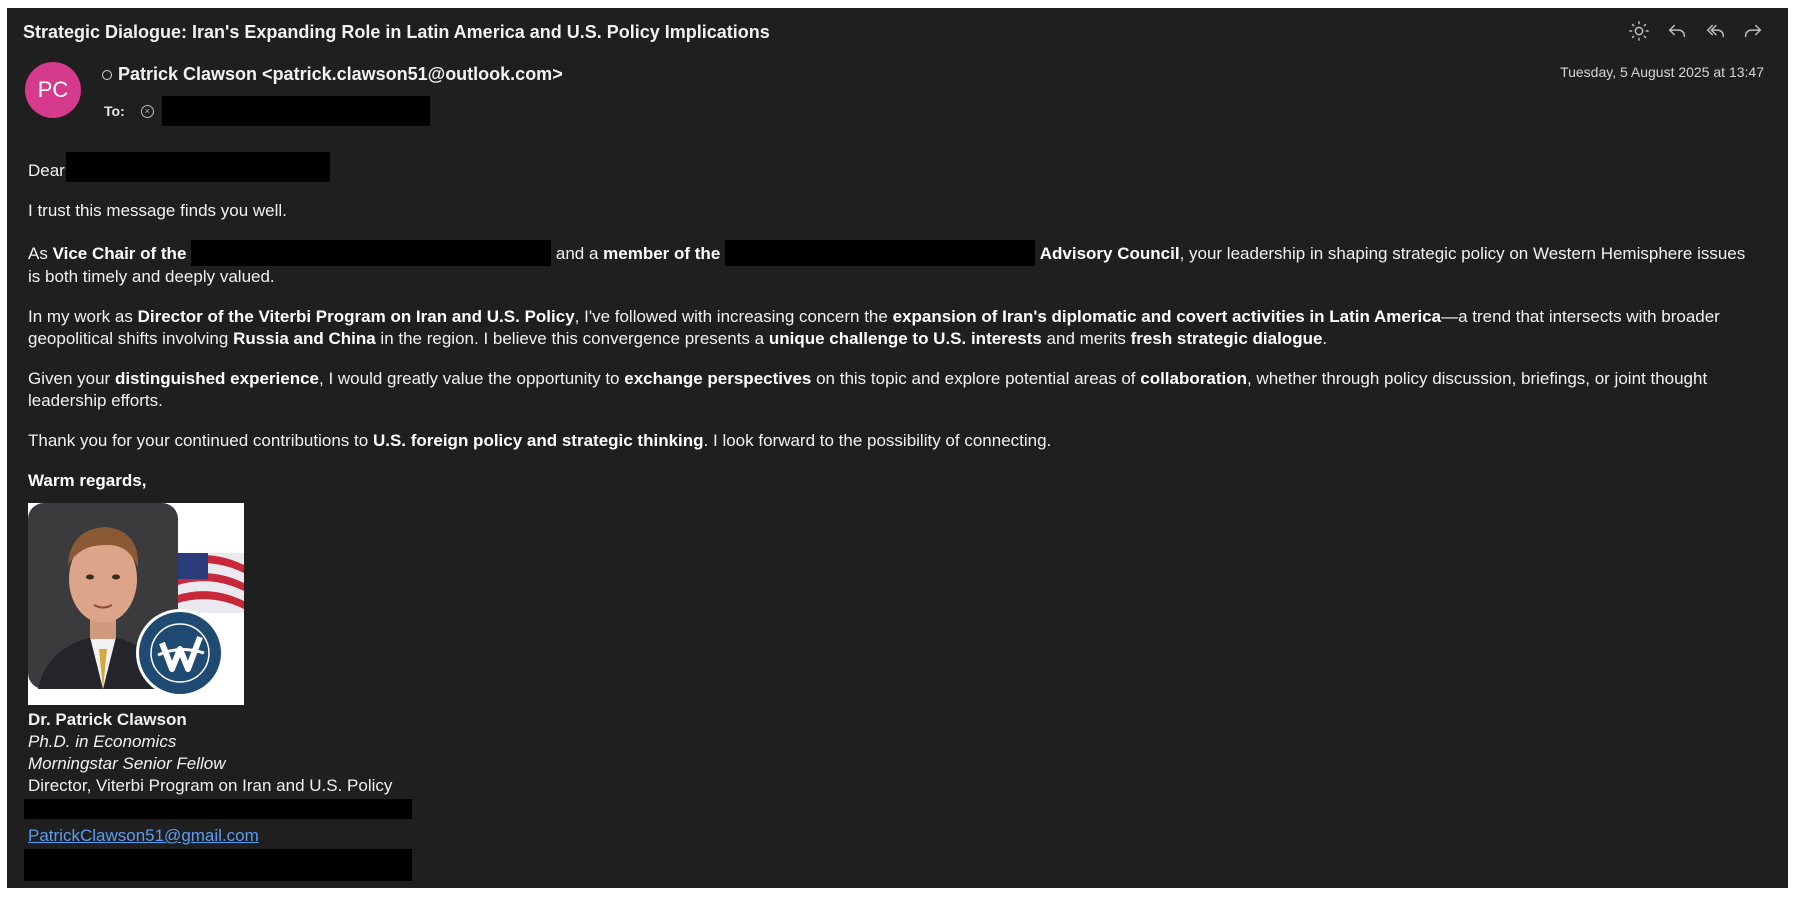 The image size is (1796, 900). What do you see at coordinates (107, 719) in the screenshot?
I see `signature-name: Dr. Patrick Clawson` at bounding box center [107, 719].